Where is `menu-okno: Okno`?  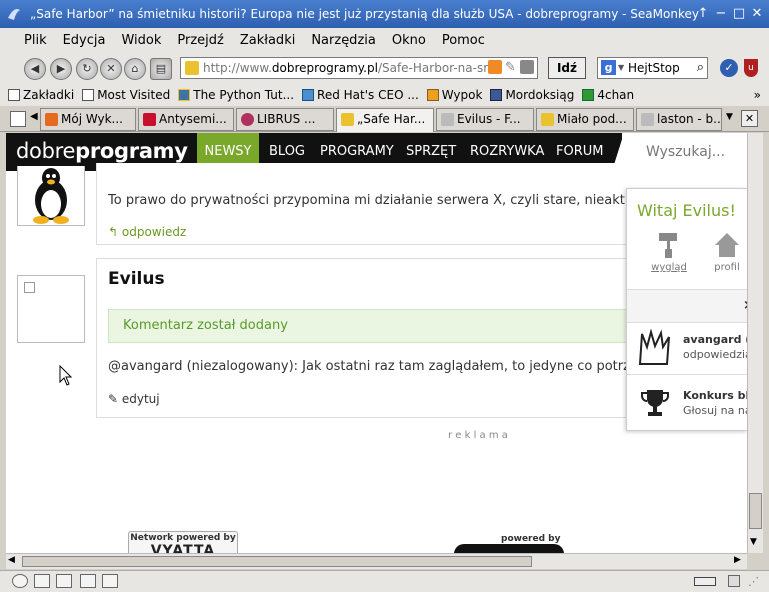
menu-okno: Okno is located at coordinates (409, 40).